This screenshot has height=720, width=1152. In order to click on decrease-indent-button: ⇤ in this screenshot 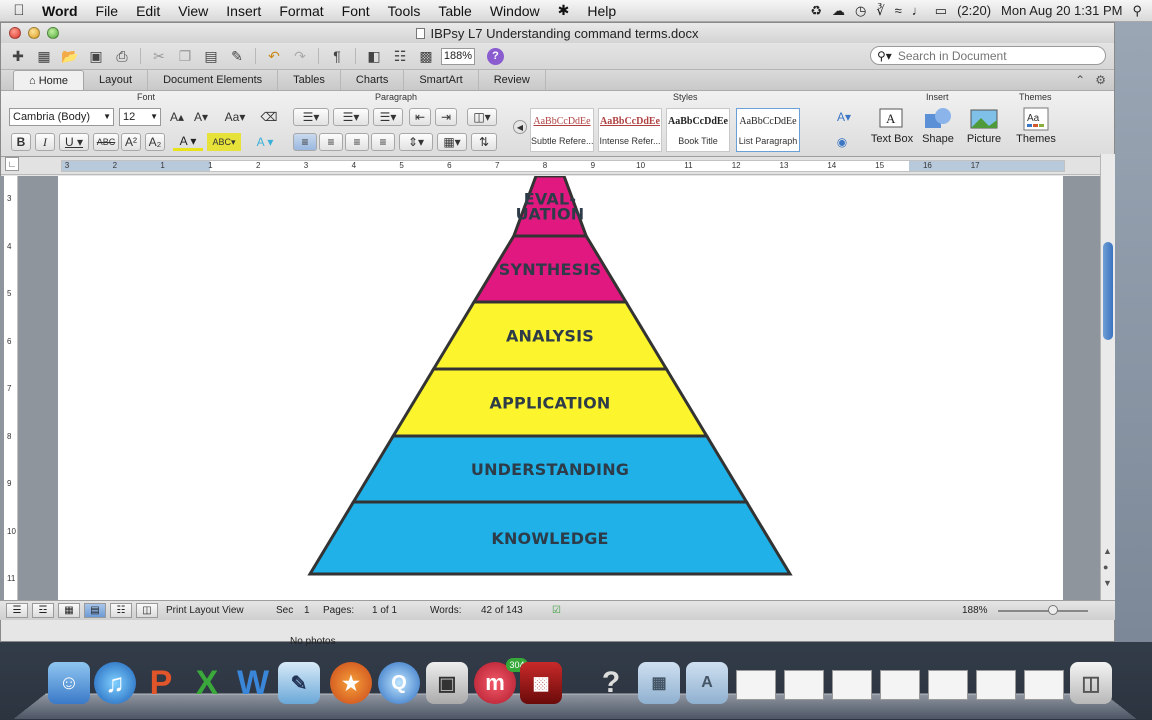, I will do `click(420, 117)`.